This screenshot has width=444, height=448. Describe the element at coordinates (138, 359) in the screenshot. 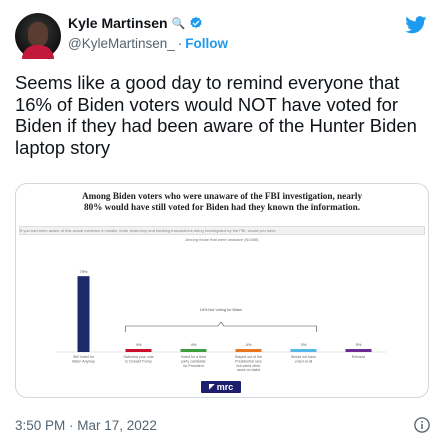

I see `category-label-2: Switched your vote to Donald Trump` at that location.